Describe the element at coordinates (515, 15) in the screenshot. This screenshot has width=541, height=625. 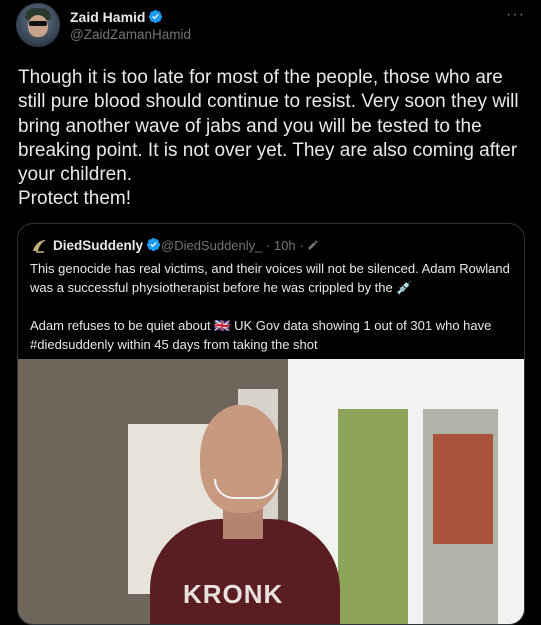
I see `more-options-icon: ···` at that location.